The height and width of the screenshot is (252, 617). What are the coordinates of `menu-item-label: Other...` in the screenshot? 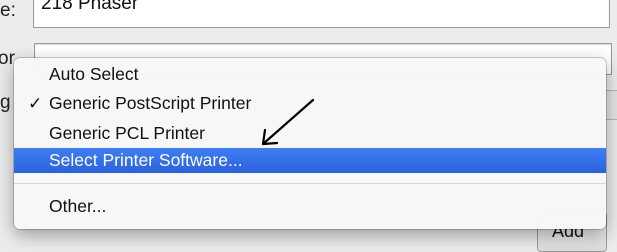 It's located at (78, 206).